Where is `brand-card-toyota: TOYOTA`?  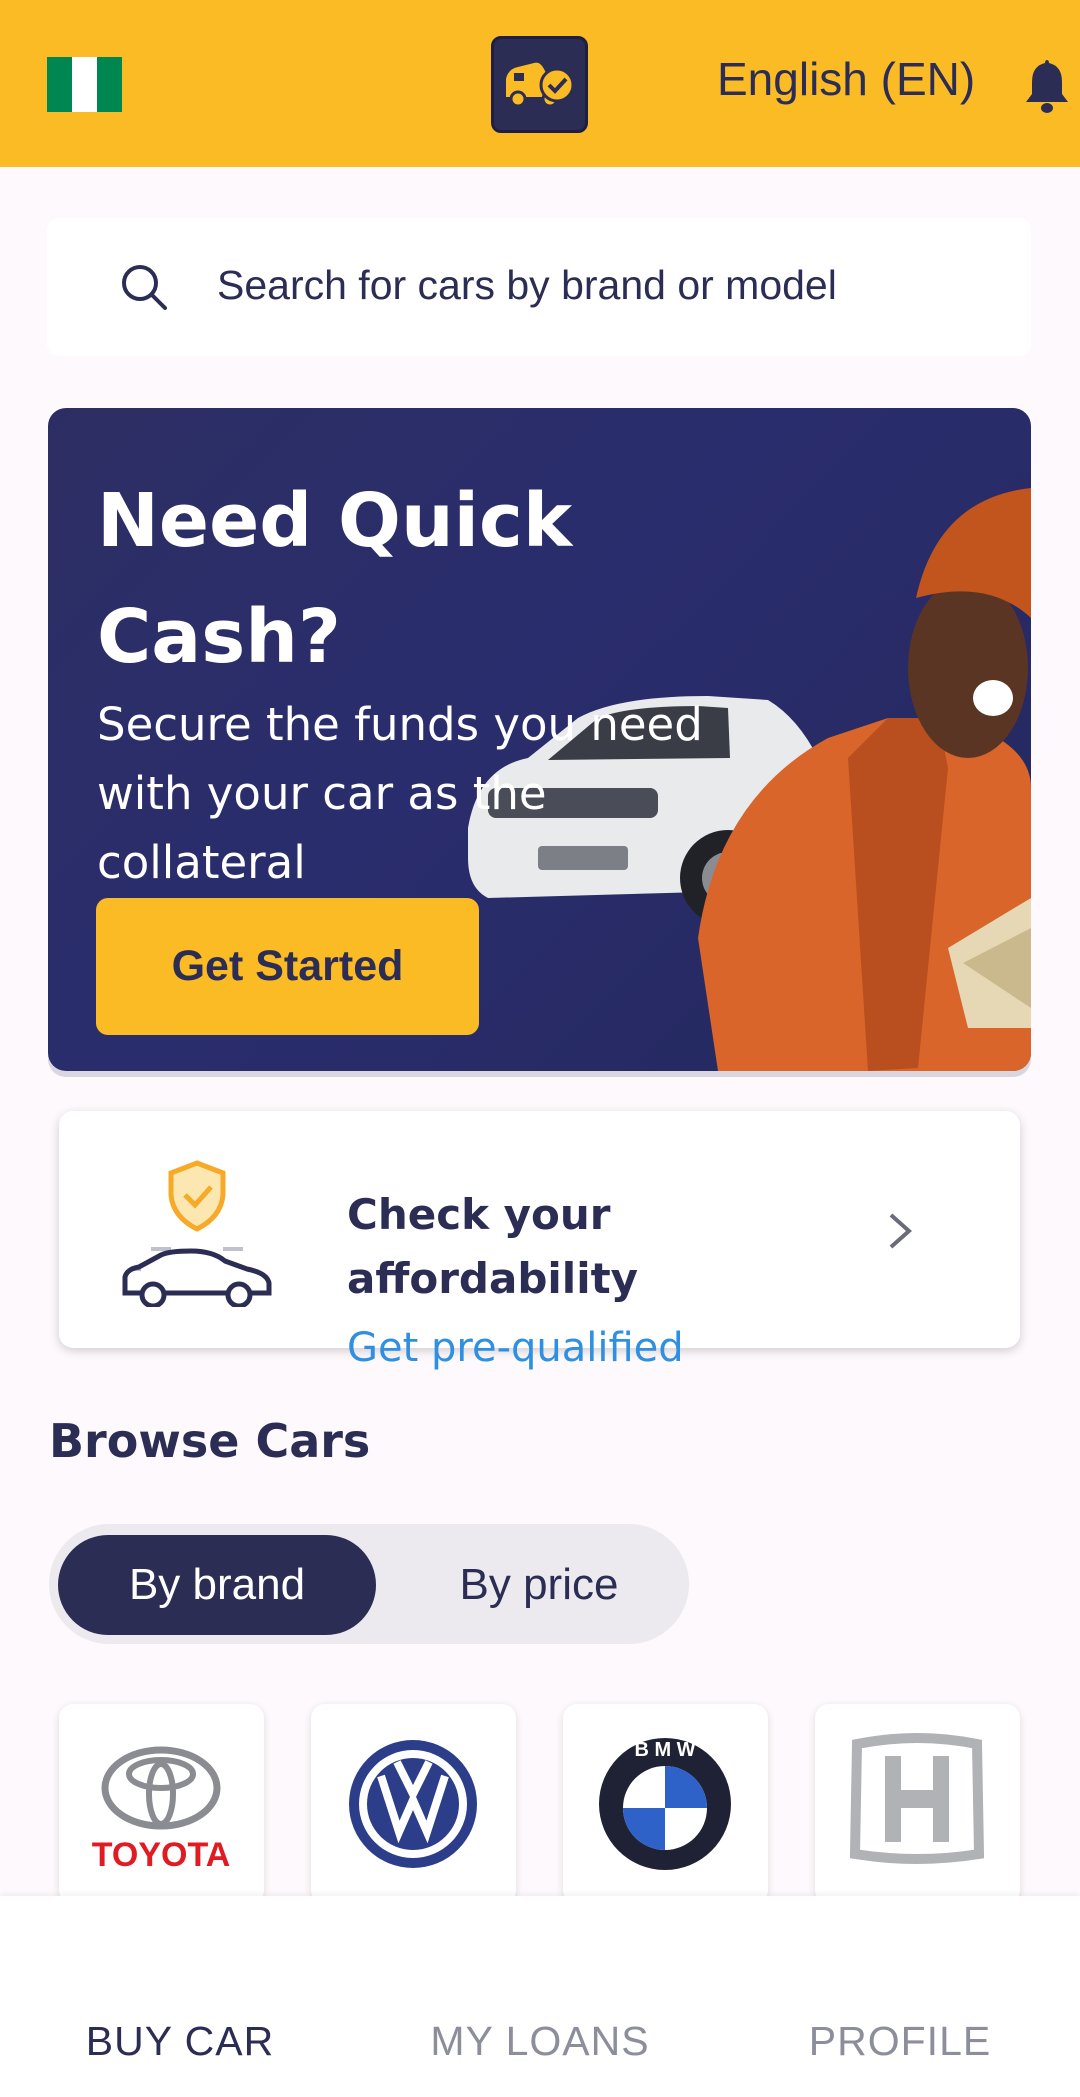
brand-card-toyota: TOYOTA is located at coordinates (161, 1804).